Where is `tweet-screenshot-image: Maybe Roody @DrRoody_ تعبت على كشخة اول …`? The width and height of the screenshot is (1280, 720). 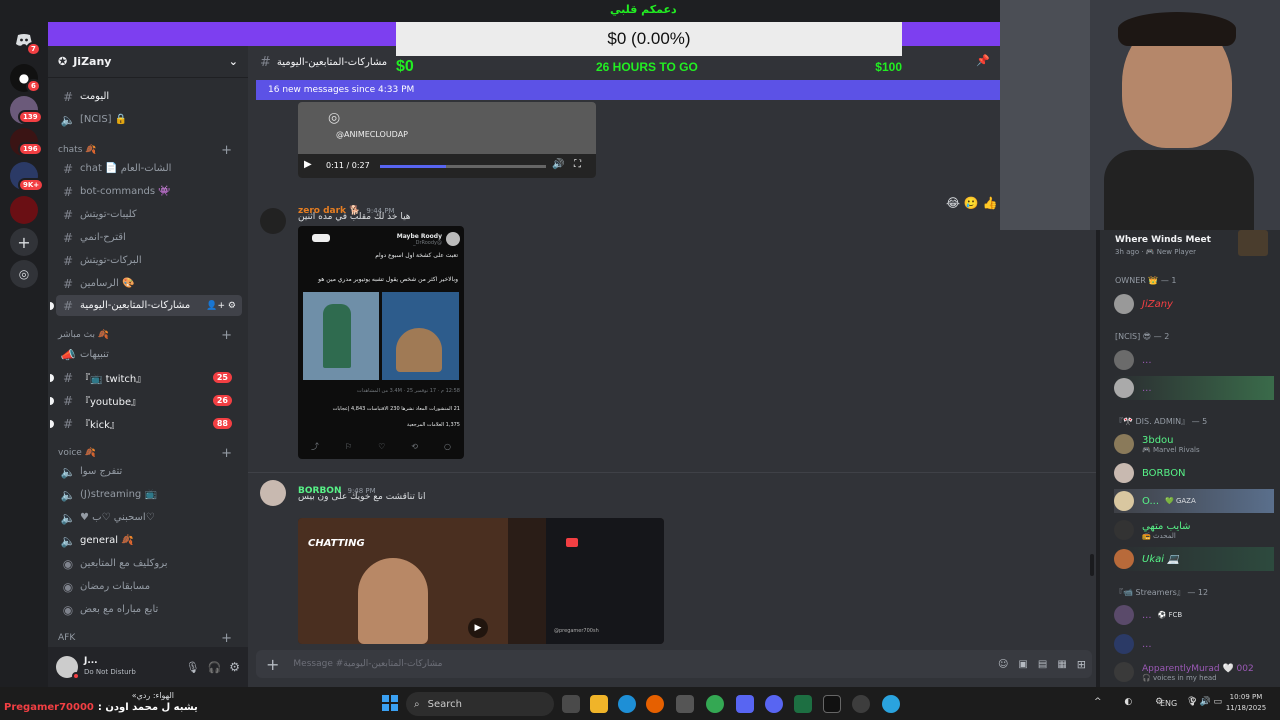 tweet-screenshot-image: Maybe Roody @DrRoody_ تعبت على كشخة اول … is located at coordinates (381, 342).